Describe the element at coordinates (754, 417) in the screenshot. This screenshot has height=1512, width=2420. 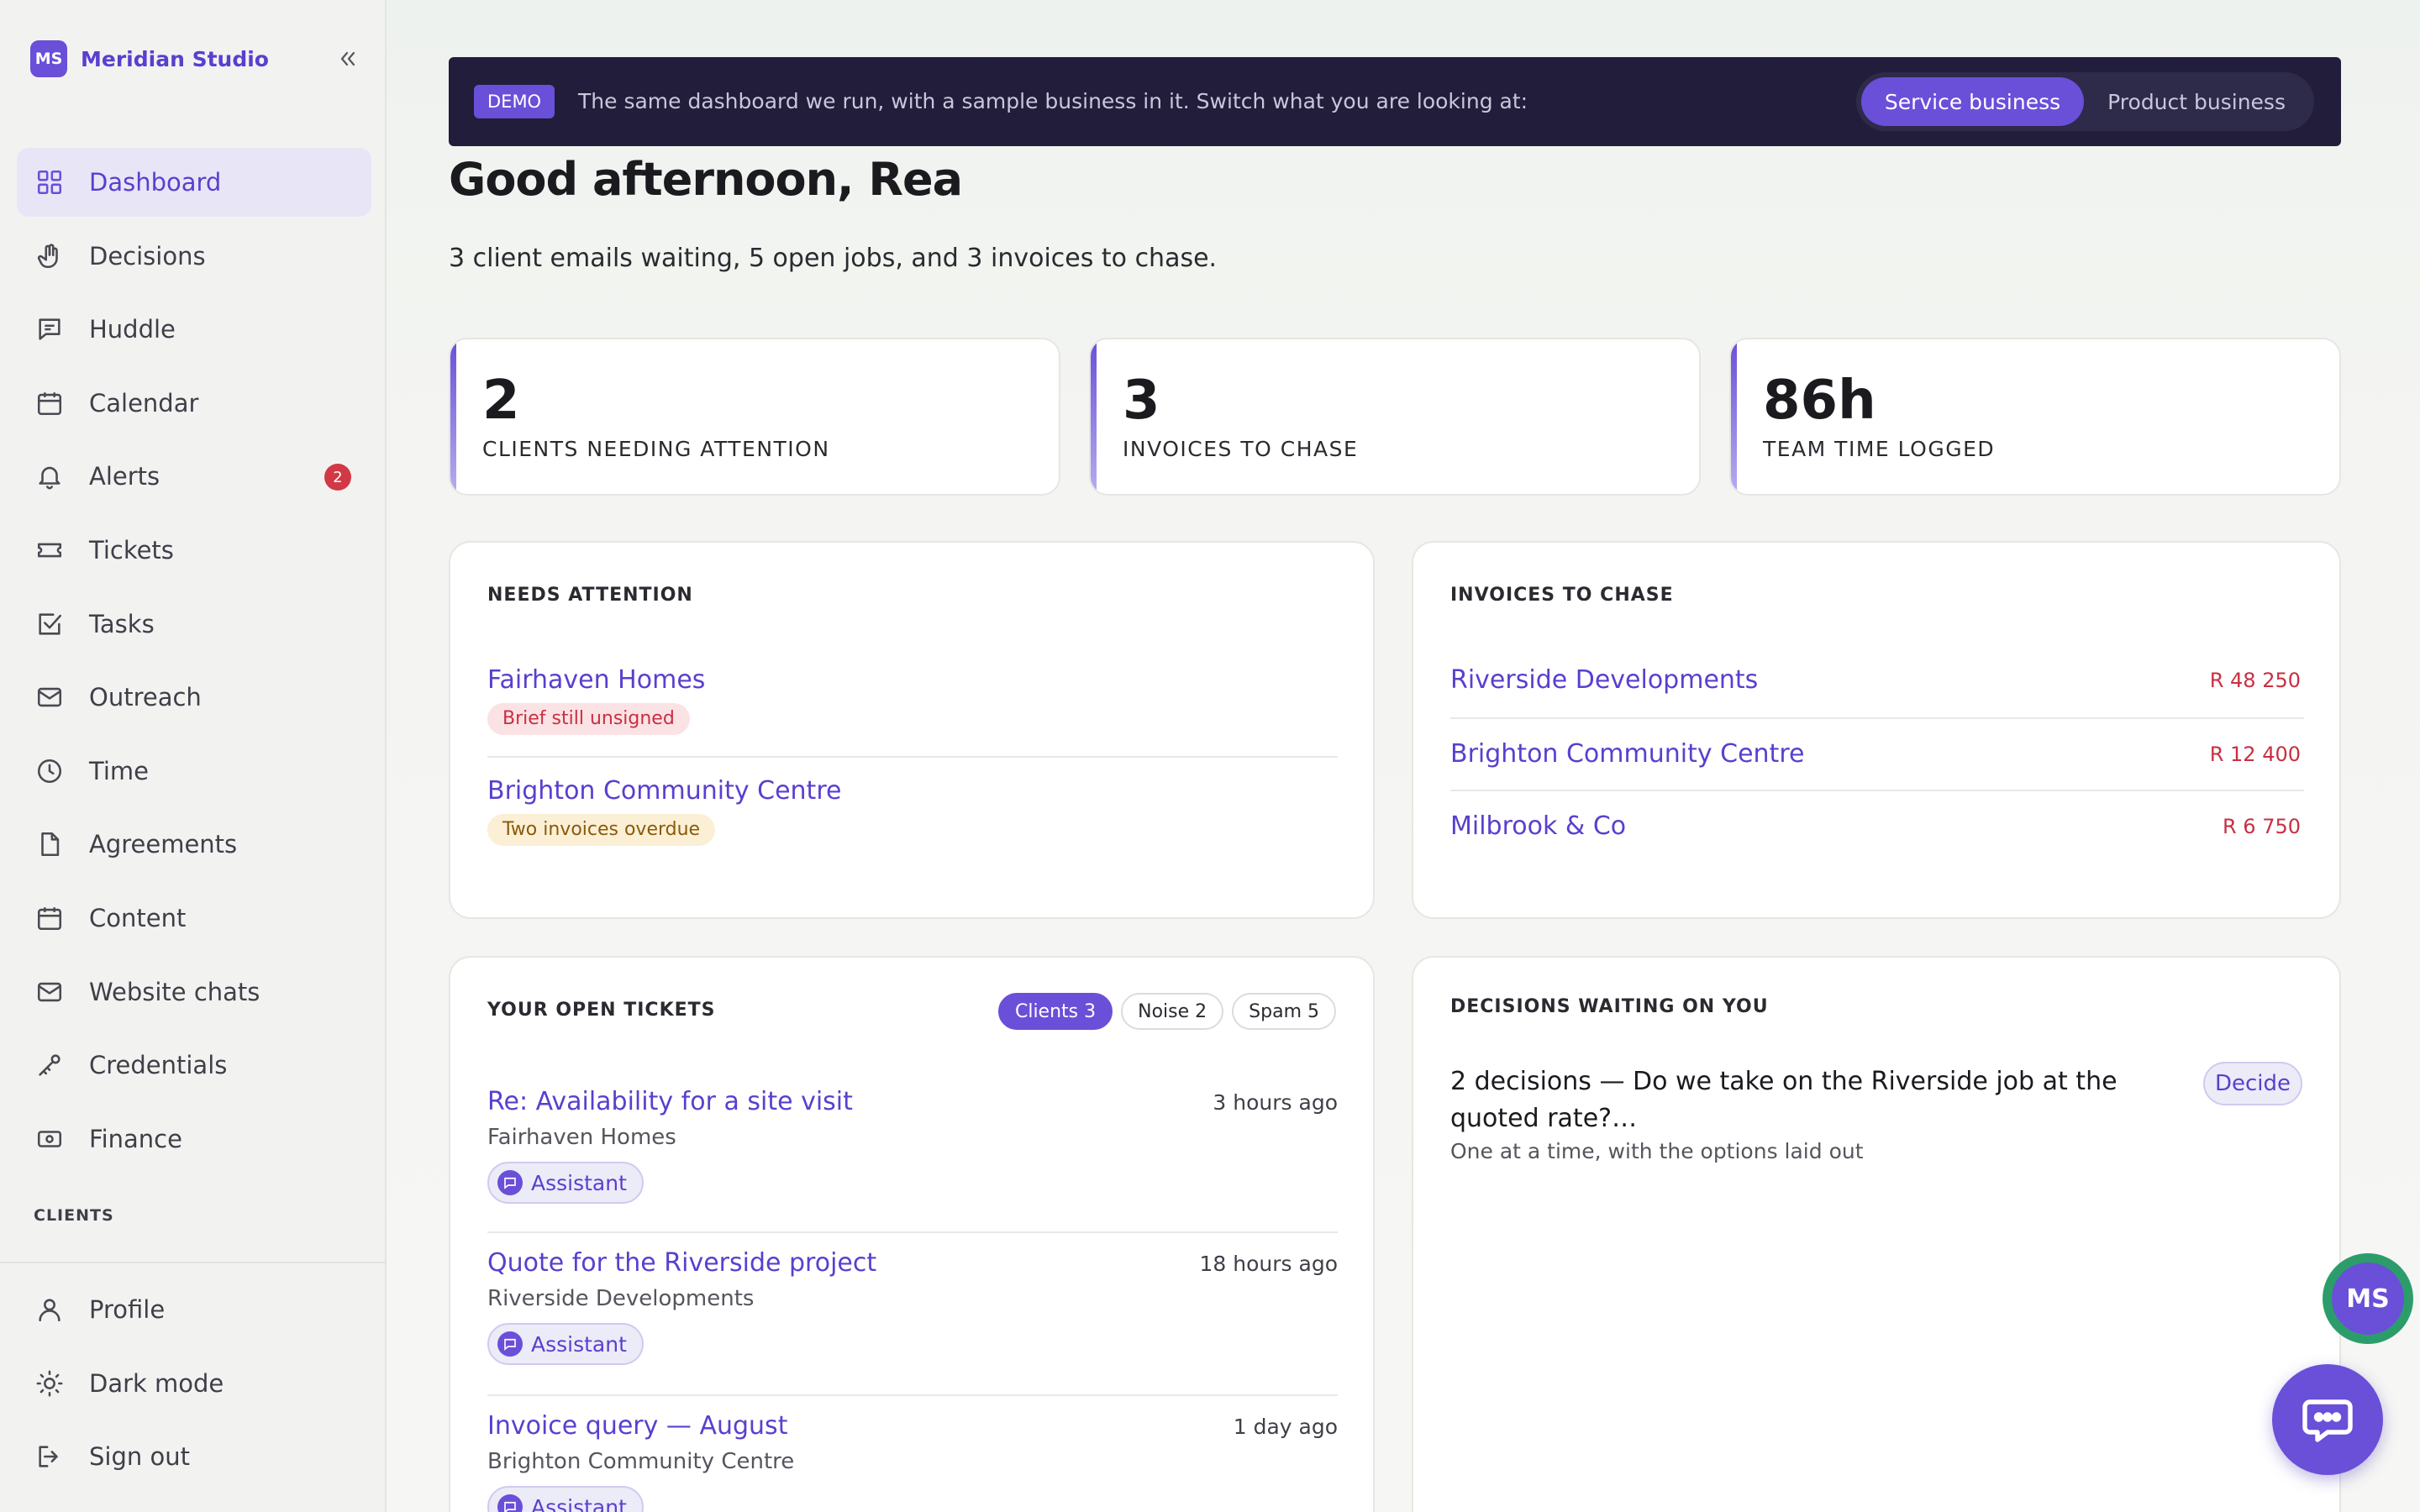
I see `stat-card-clients: 2 CLIENTS NEEDING ATTENTION` at that location.